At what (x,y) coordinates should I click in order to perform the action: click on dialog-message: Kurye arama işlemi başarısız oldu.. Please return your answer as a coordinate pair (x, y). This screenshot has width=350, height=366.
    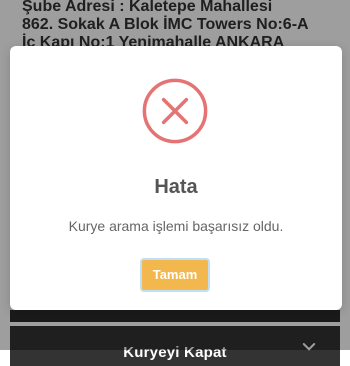
    Looking at the image, I should click on (176, 226).